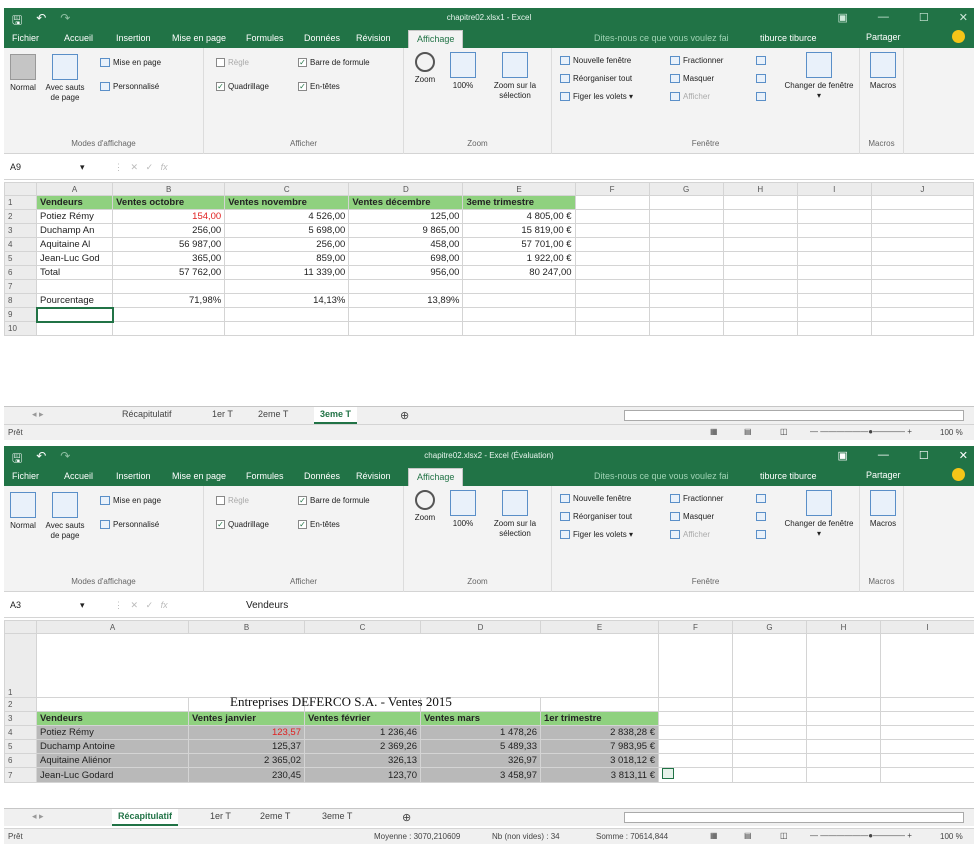  What do you see at coordinates (883, 509) in the screenshot?
I see `macros-button: Macros` at bounding box center [883, 509].